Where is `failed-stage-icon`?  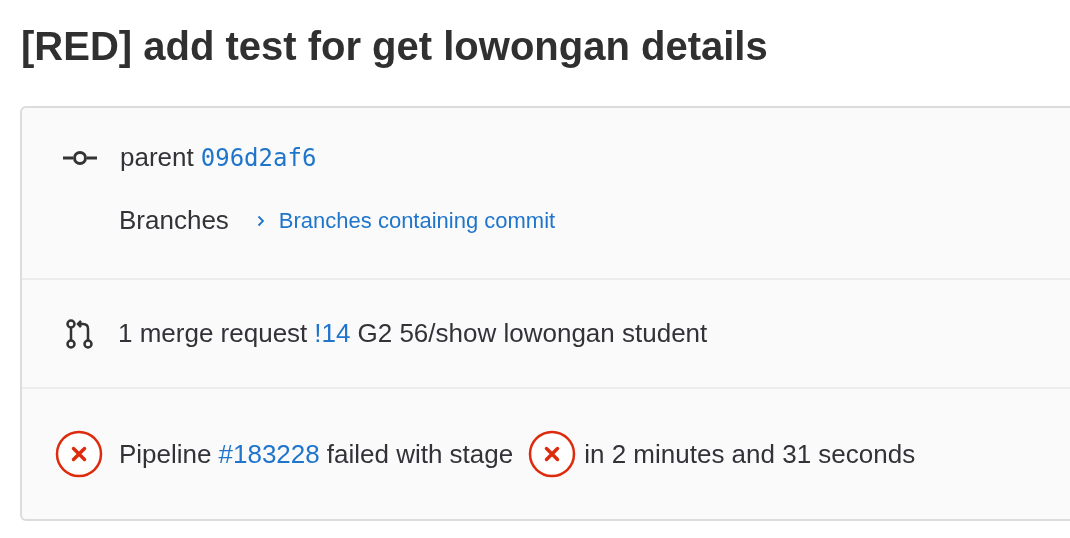
failed-stage-icon is located at coordinates (552, 454).